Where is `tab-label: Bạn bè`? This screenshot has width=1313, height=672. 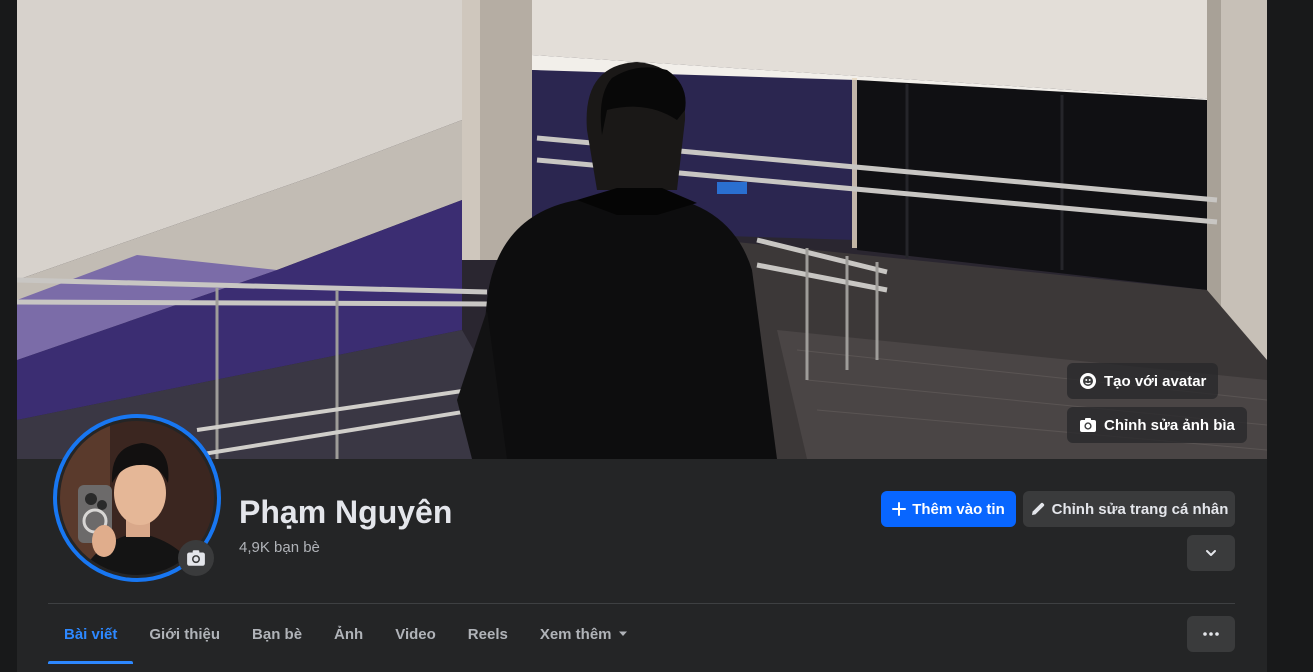
tab-label: Bạn bè is located at coordinates (277, 634).